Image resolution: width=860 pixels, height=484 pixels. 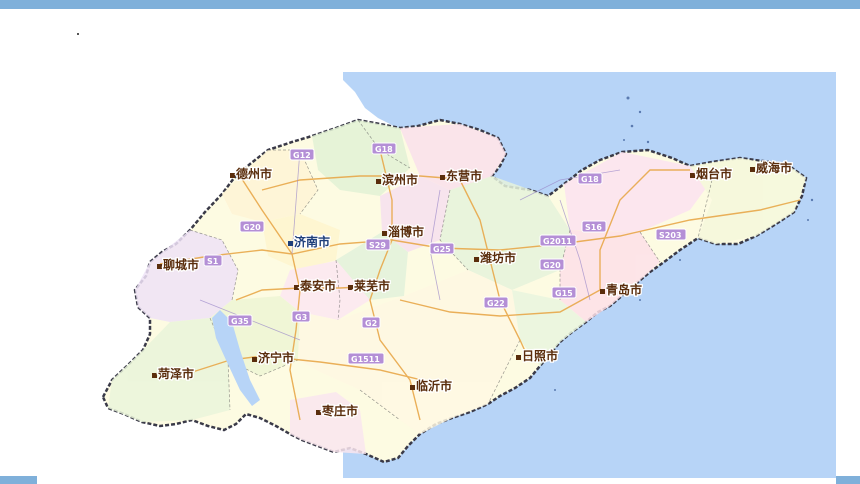 What do you see at coordinates (181, 265) in the screenshot?
I see `city-label: 聊城市` at bounding box center [181, 265].